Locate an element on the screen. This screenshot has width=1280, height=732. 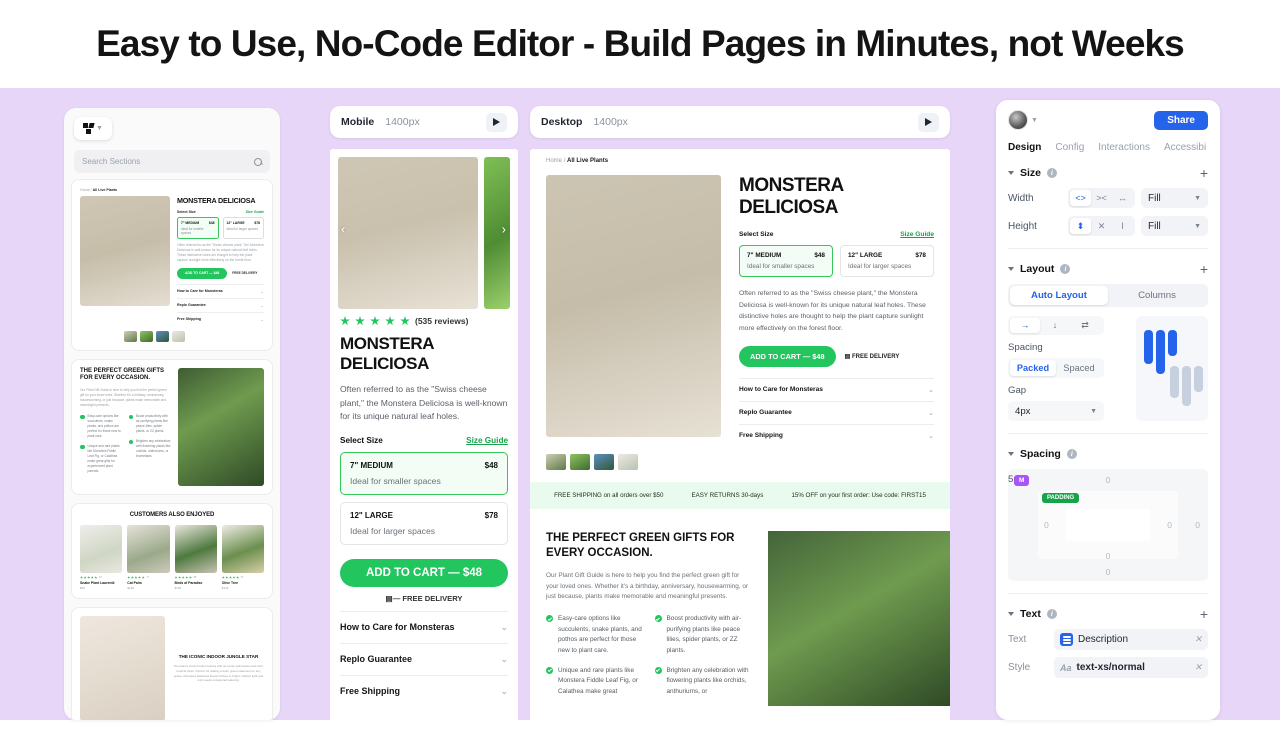
packing-packed: Packed is located at coordinates (1033, 368).